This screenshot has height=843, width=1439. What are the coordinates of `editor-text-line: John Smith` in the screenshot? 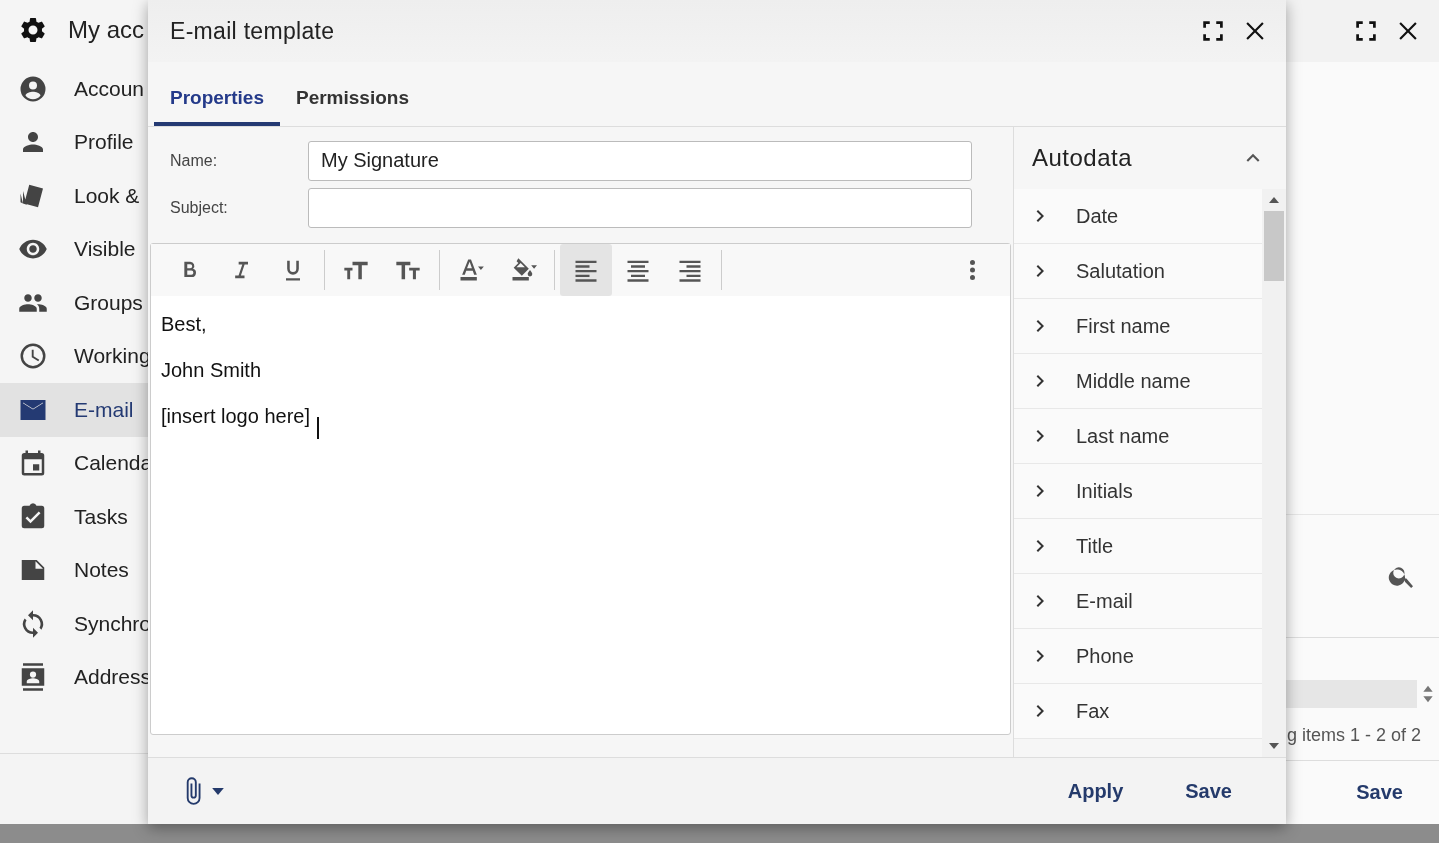 It's located at (211, 370).